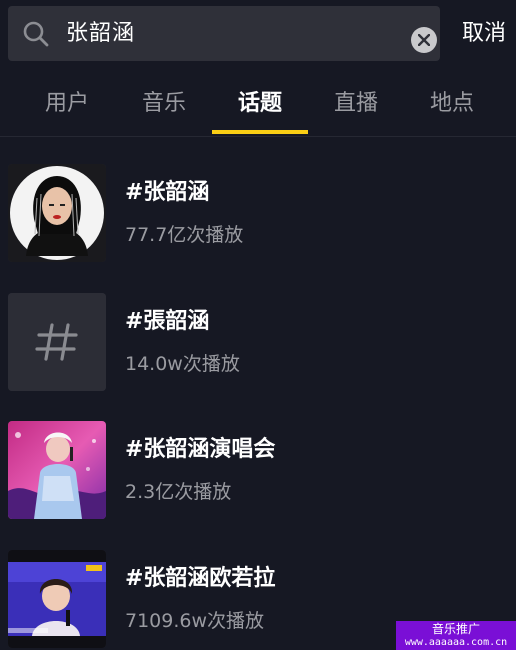  I want to click on search-icon, so click(36, 34).